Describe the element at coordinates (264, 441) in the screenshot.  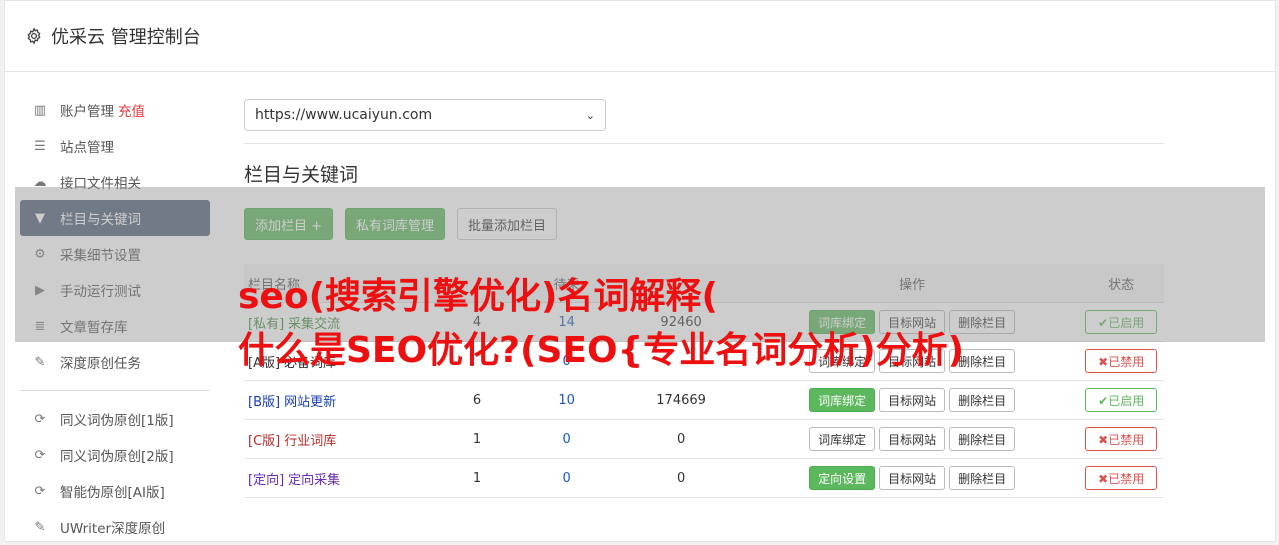
I see `row-tag: [C版]` at that location.